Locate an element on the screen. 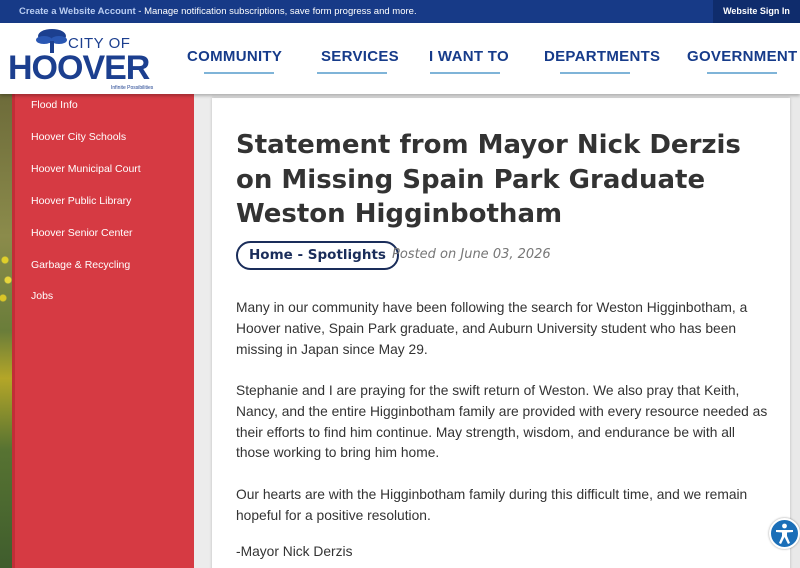  nav-departments-label: DEPARTMENTS is located at coordinates (602, 56).